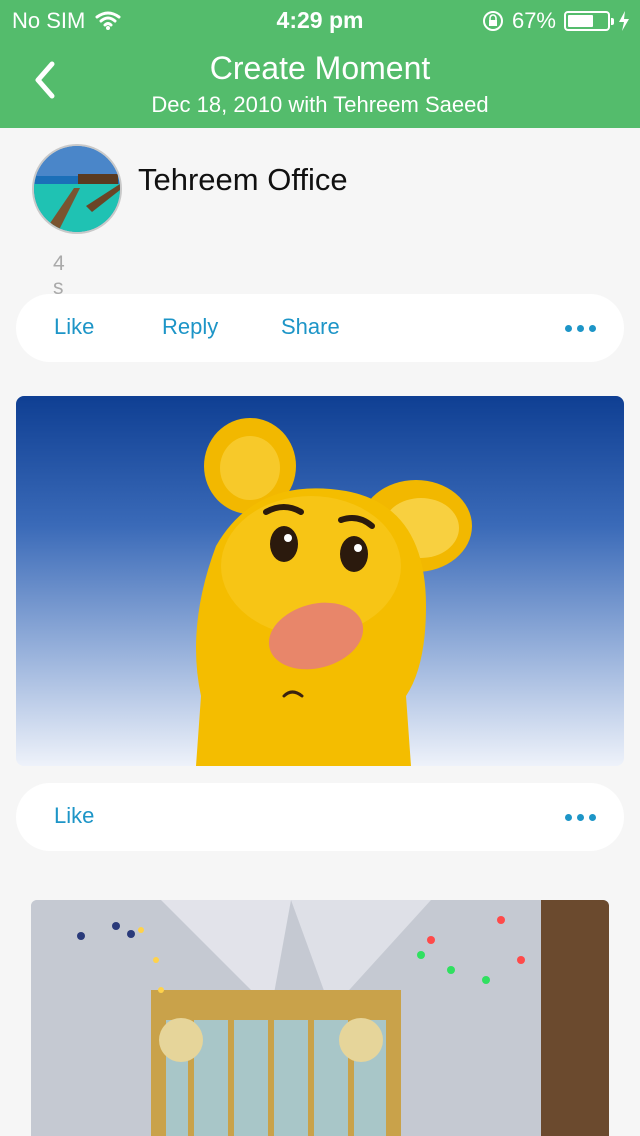 This screenshot has width=640, height=1136. Describe the element at coordinates (320, 817) in the screenshot. I see `photo-action-bar: Like` at that location.